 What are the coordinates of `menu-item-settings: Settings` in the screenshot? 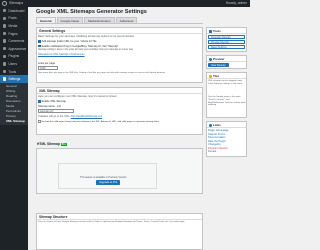 It's located at (14, 79).